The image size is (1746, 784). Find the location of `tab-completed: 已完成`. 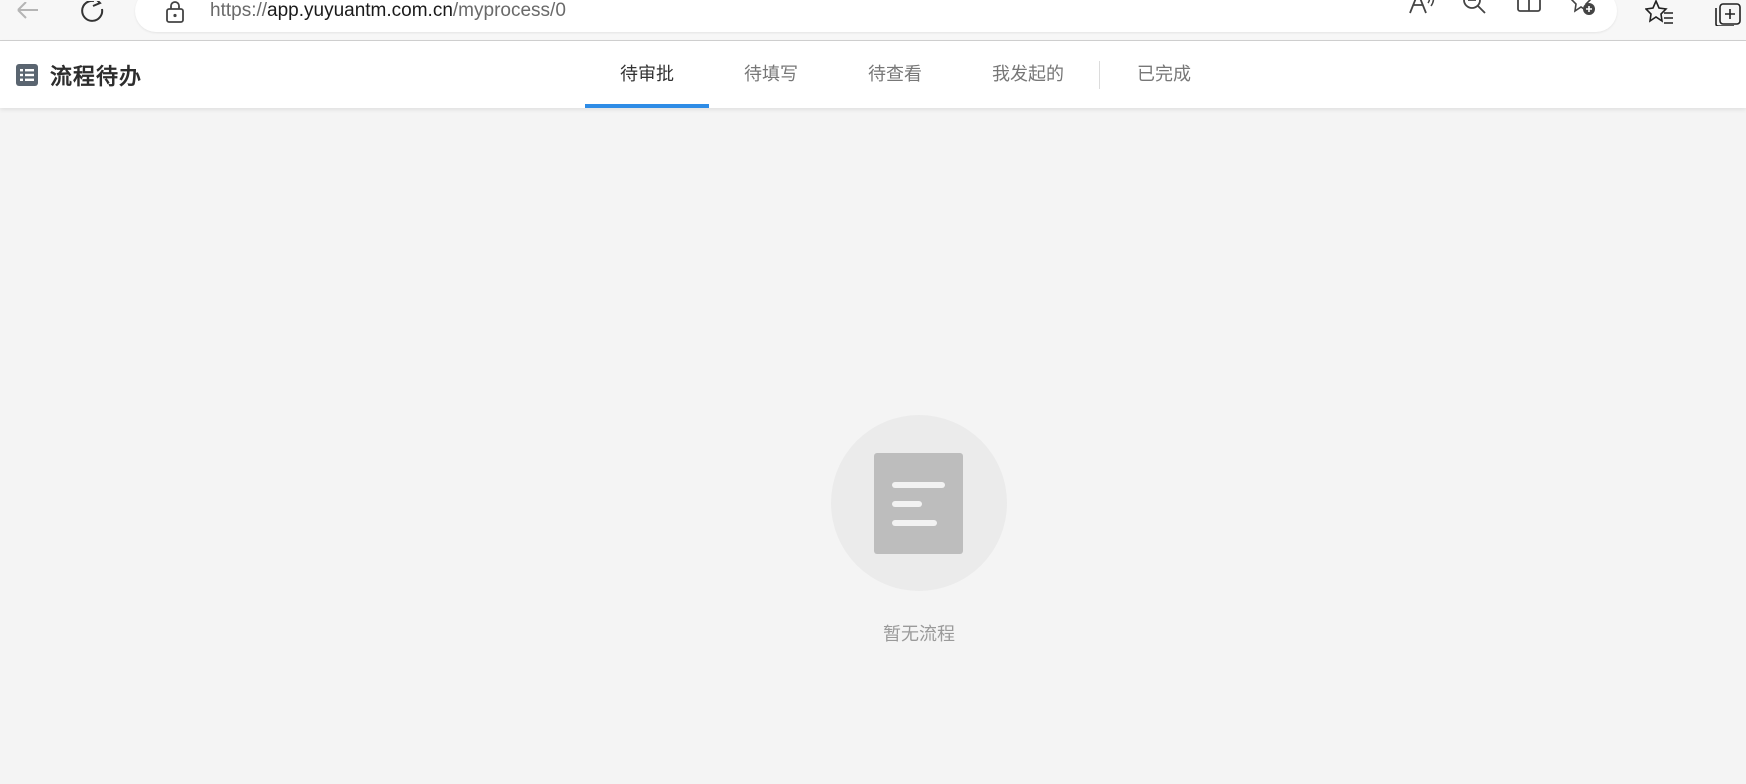

tab-completed: 已完成 is located at coordinates (1164, 74).